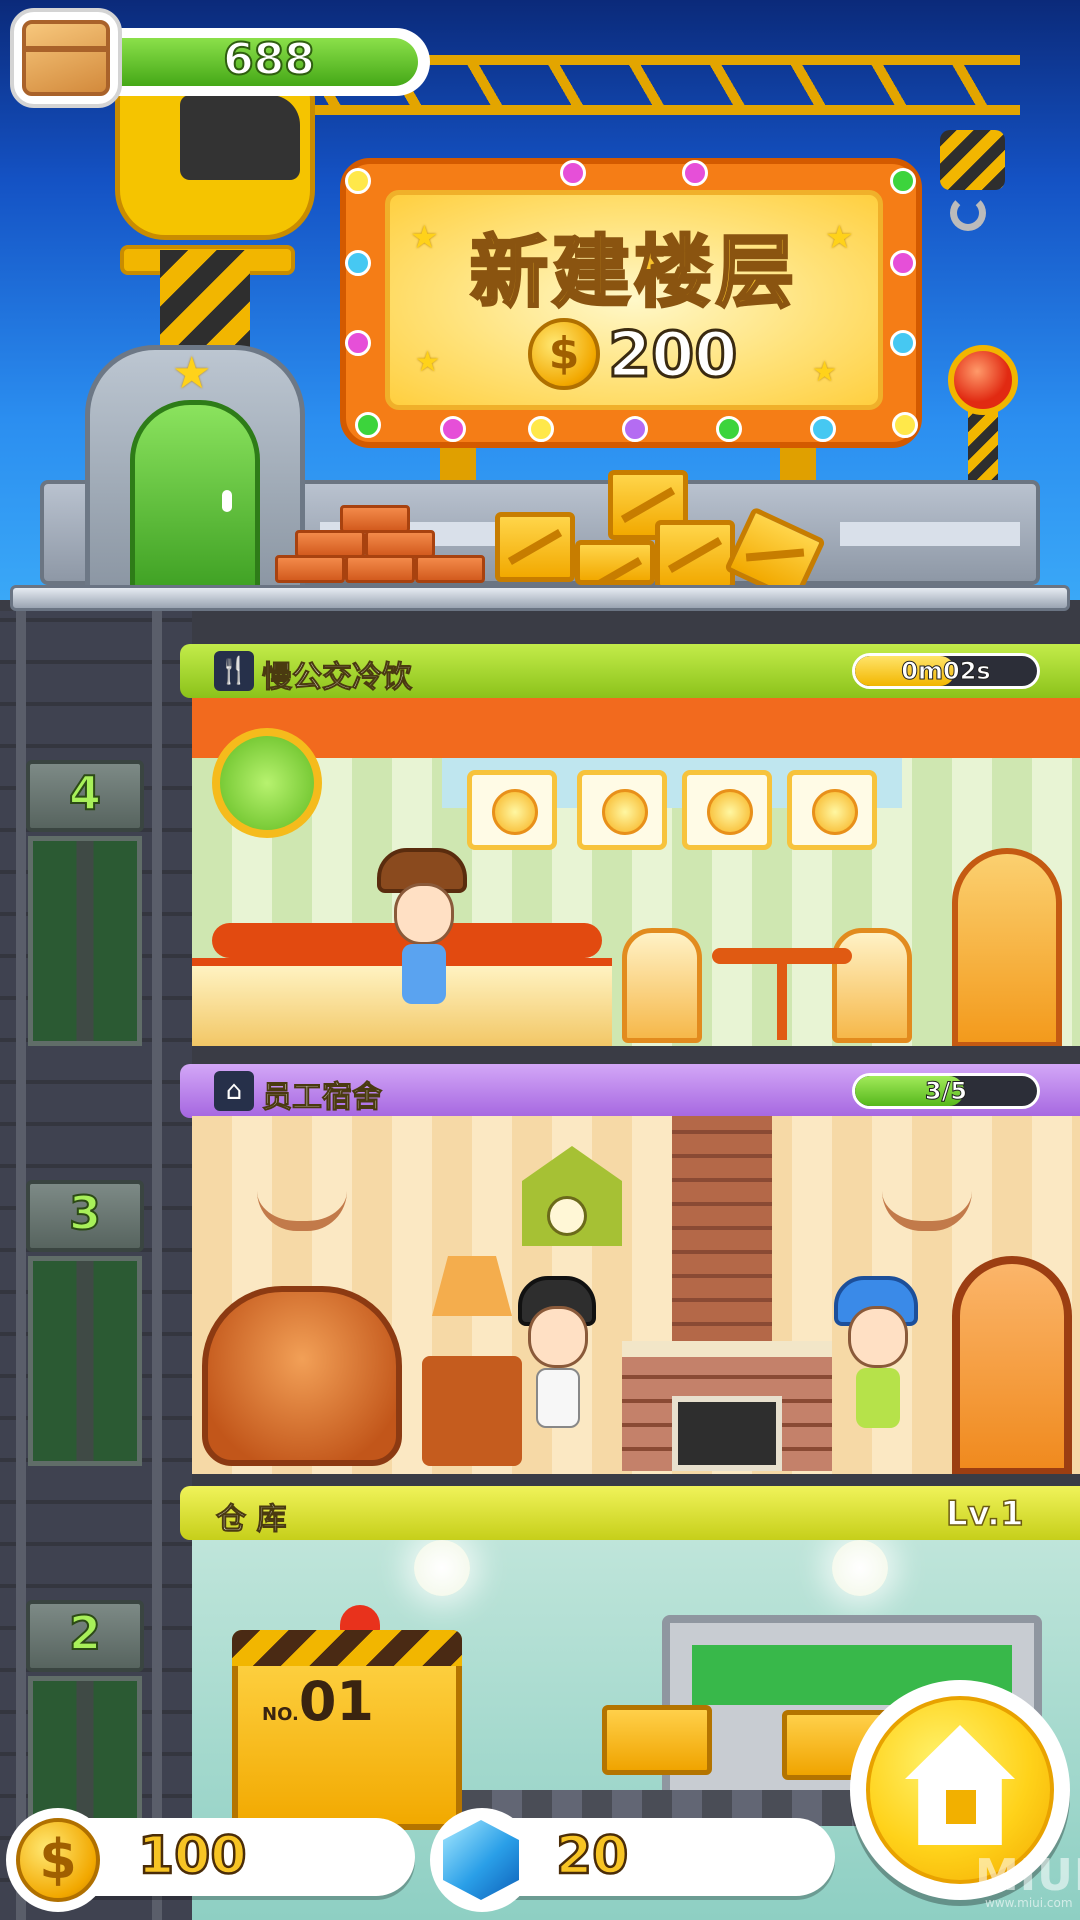 This screenshot has width=1080, height=1920. I want to click on home-icon-door, so click(961, 1807).